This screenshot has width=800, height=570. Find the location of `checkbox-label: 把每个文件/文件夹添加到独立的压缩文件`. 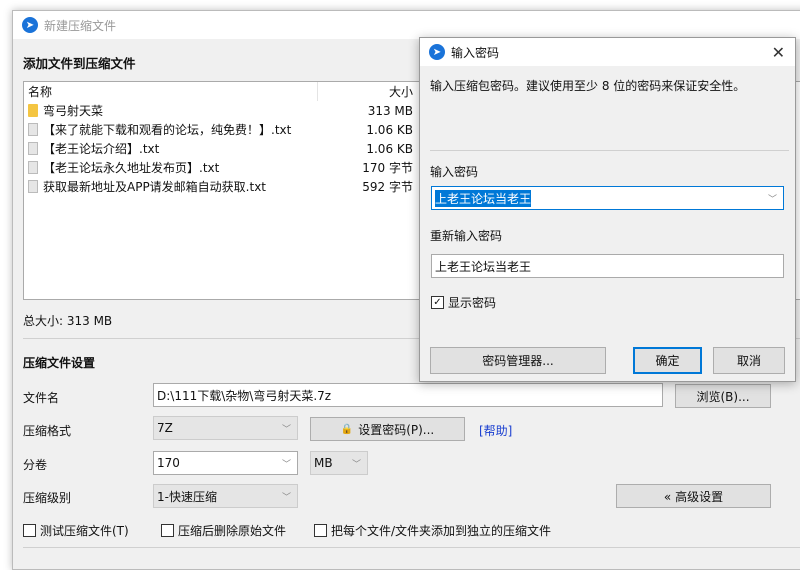

checkbox-label: 把每个文件/文件夹添加到独立的压缩文件 is located at coordinates (441, 531).